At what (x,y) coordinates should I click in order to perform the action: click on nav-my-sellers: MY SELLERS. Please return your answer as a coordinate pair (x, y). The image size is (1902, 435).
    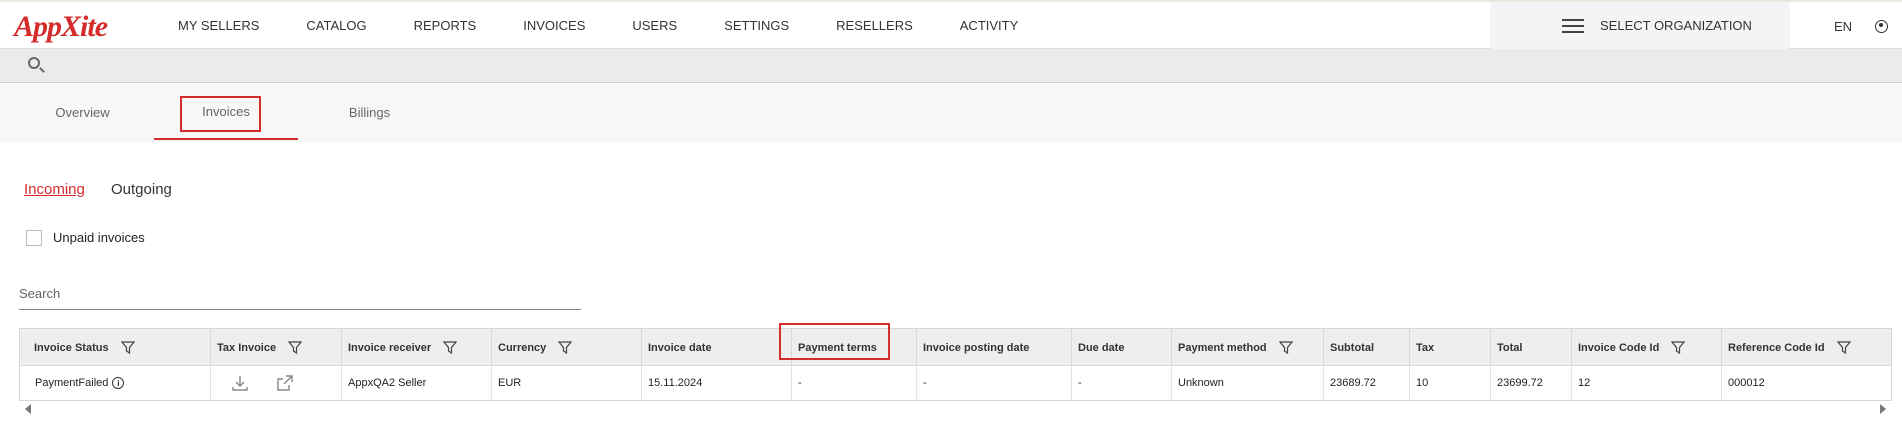
    Looking at the image, I should click on (218, 25).